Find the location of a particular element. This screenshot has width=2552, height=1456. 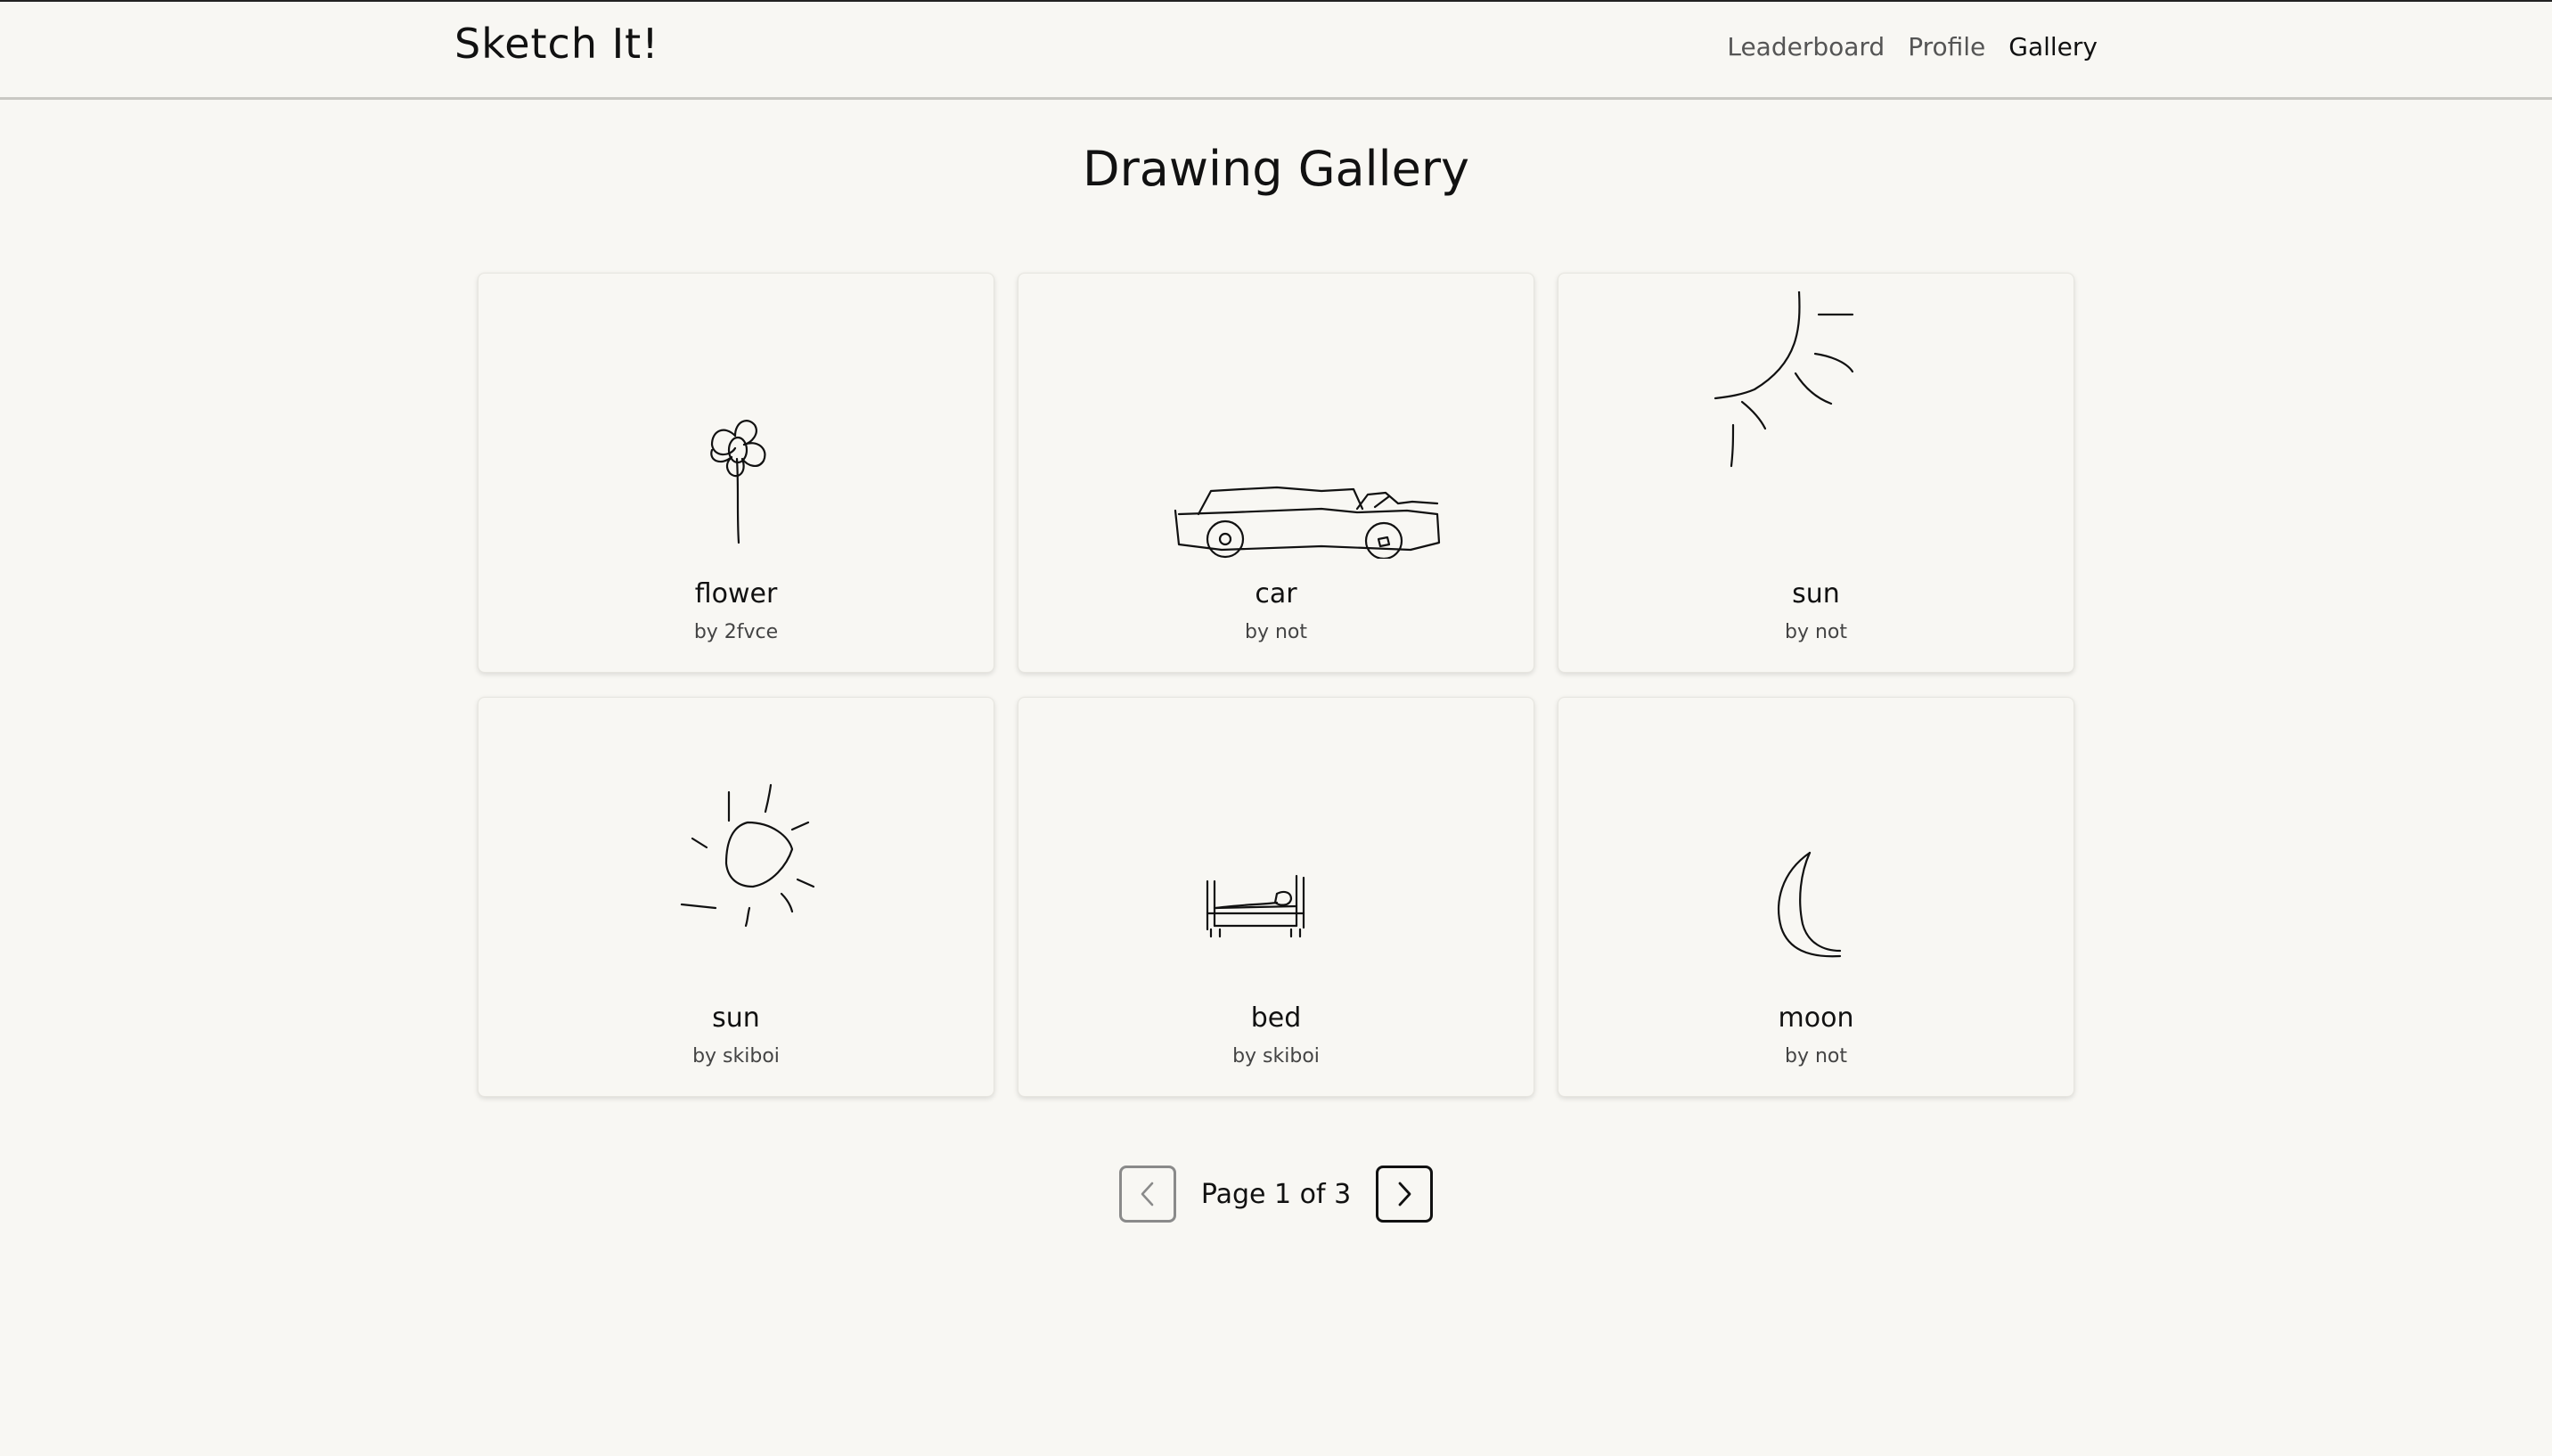

card-word: car is located at coordinates (1276, 593).